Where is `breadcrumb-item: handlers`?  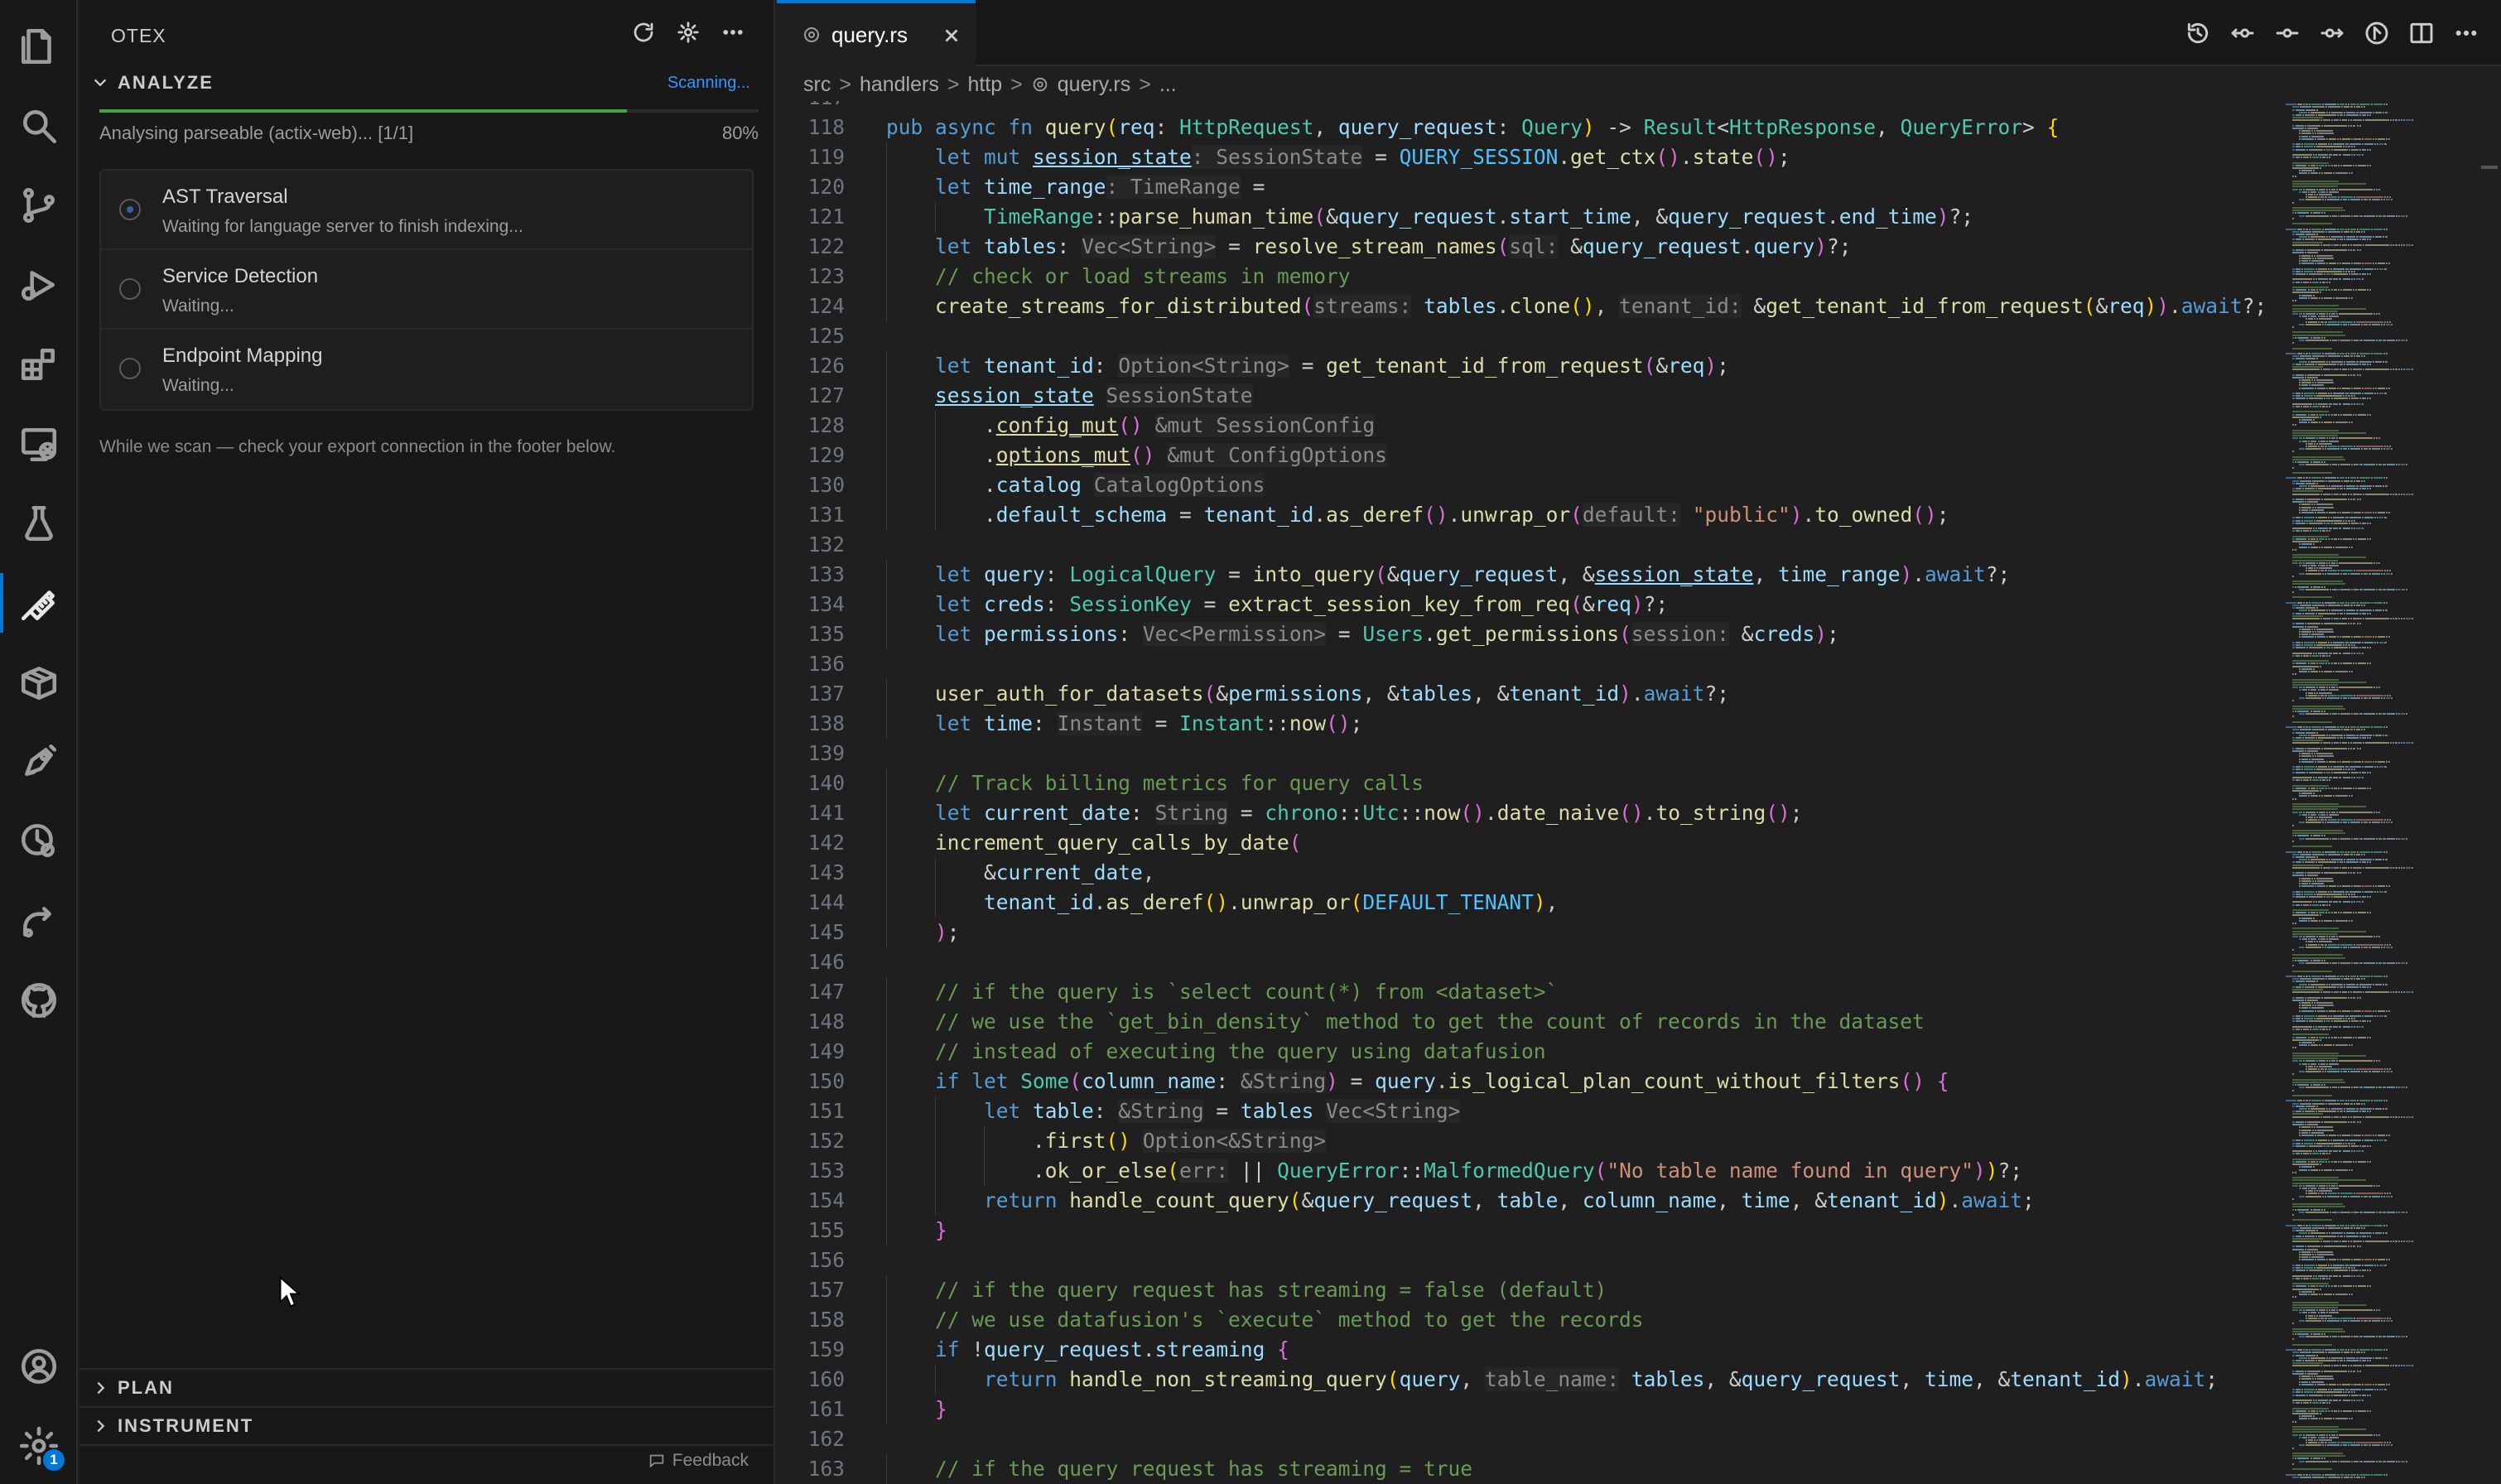 breadcrumb-item: handlers is located at coordinates (900, 85).